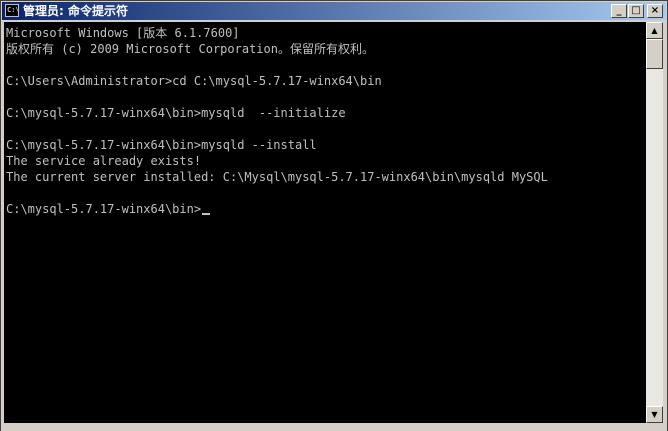 This screenshot has height=431, width=668. What do you see at coordinates (654, 54) in the screenshot?
I see `scroll-thumb` at bounding box center [654, 54].